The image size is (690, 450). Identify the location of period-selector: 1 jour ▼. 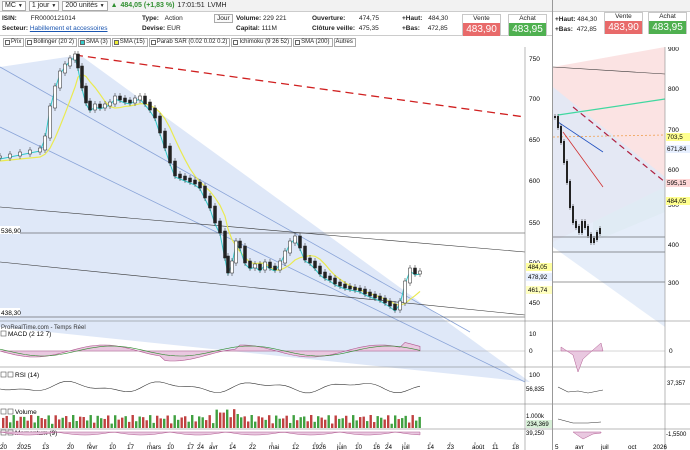
(44, 5).